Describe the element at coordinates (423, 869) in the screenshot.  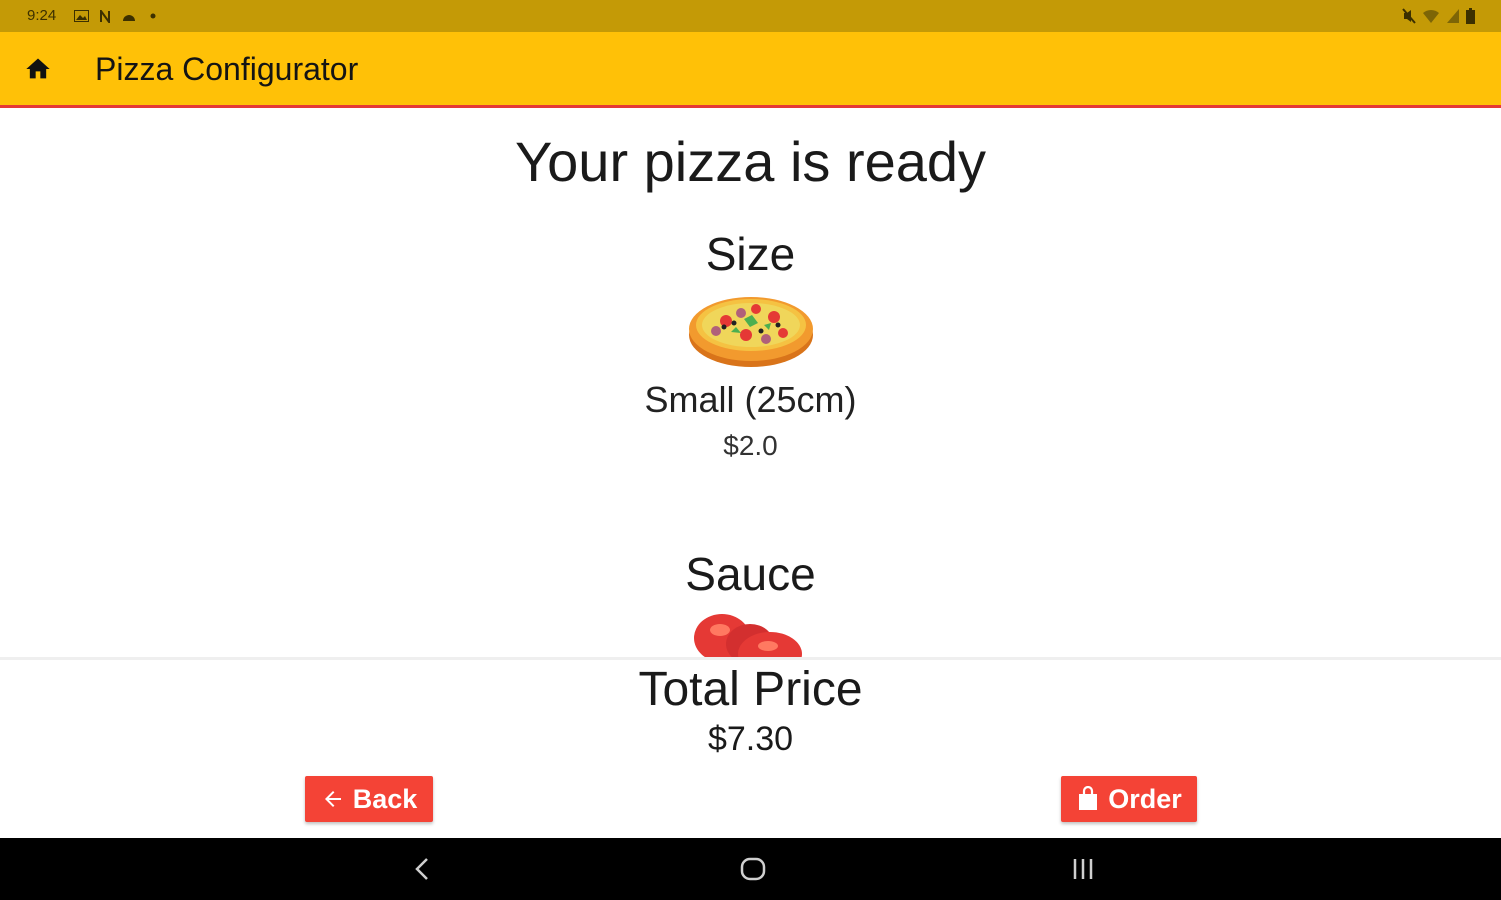
I see `nav-back-icon` at that location.